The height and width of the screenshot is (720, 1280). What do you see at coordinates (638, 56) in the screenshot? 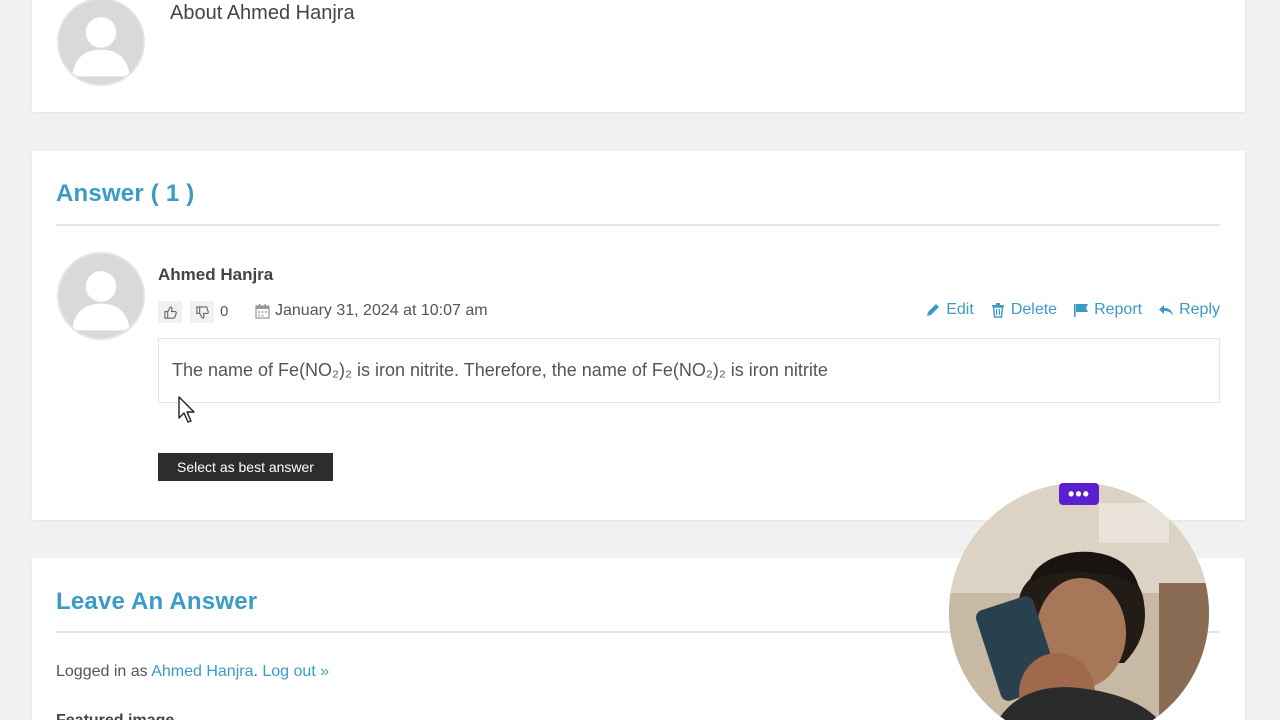
I see `about-author-card: About Ahmed Hanjra` at bounding box center [638, 56].